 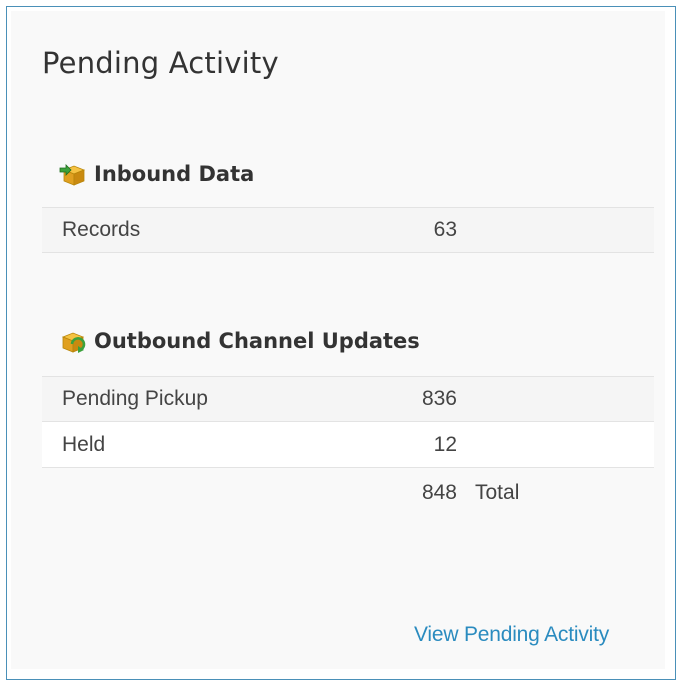 I want to click on box-arrow-in-icon, so click(x=73, y=174).